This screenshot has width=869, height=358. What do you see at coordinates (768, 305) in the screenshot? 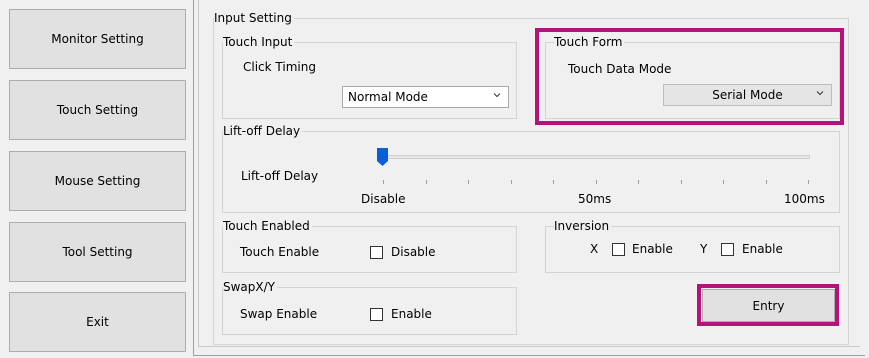
I see `entry-button-highlight` at bounding box center [768, 305].